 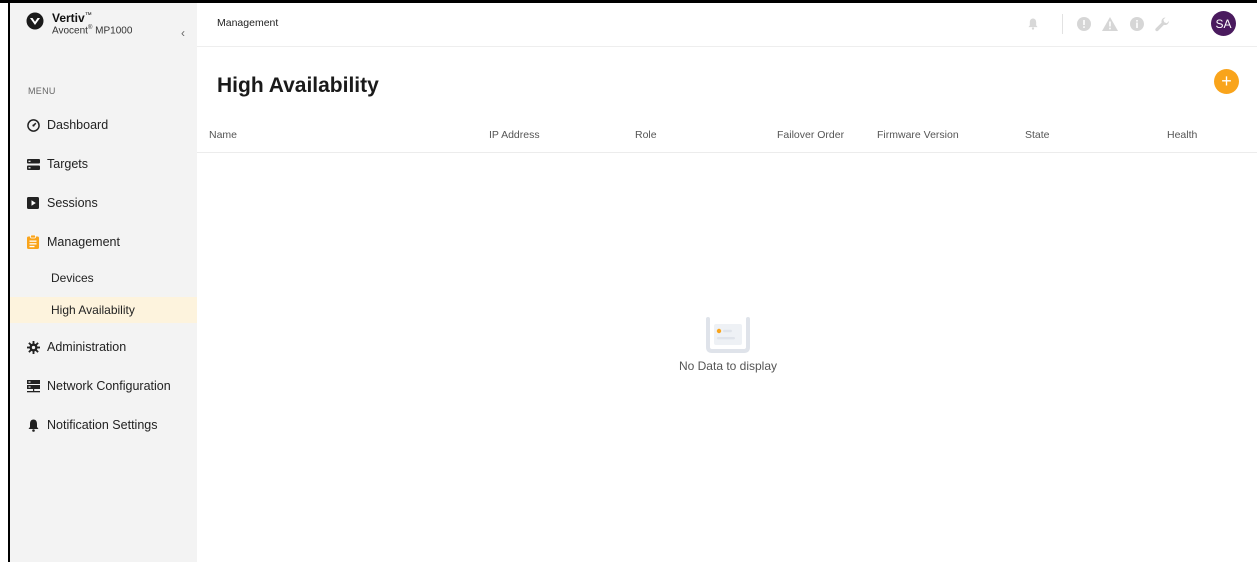 I want to click on sidebar-item-label: Network Configuration, so click(x=109, y=386).